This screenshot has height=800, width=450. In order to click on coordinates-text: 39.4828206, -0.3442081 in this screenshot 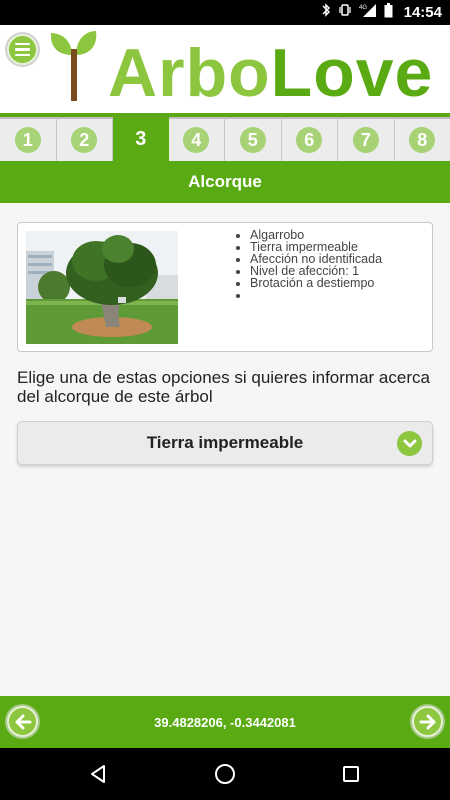, I will do `click(225, 722)`.